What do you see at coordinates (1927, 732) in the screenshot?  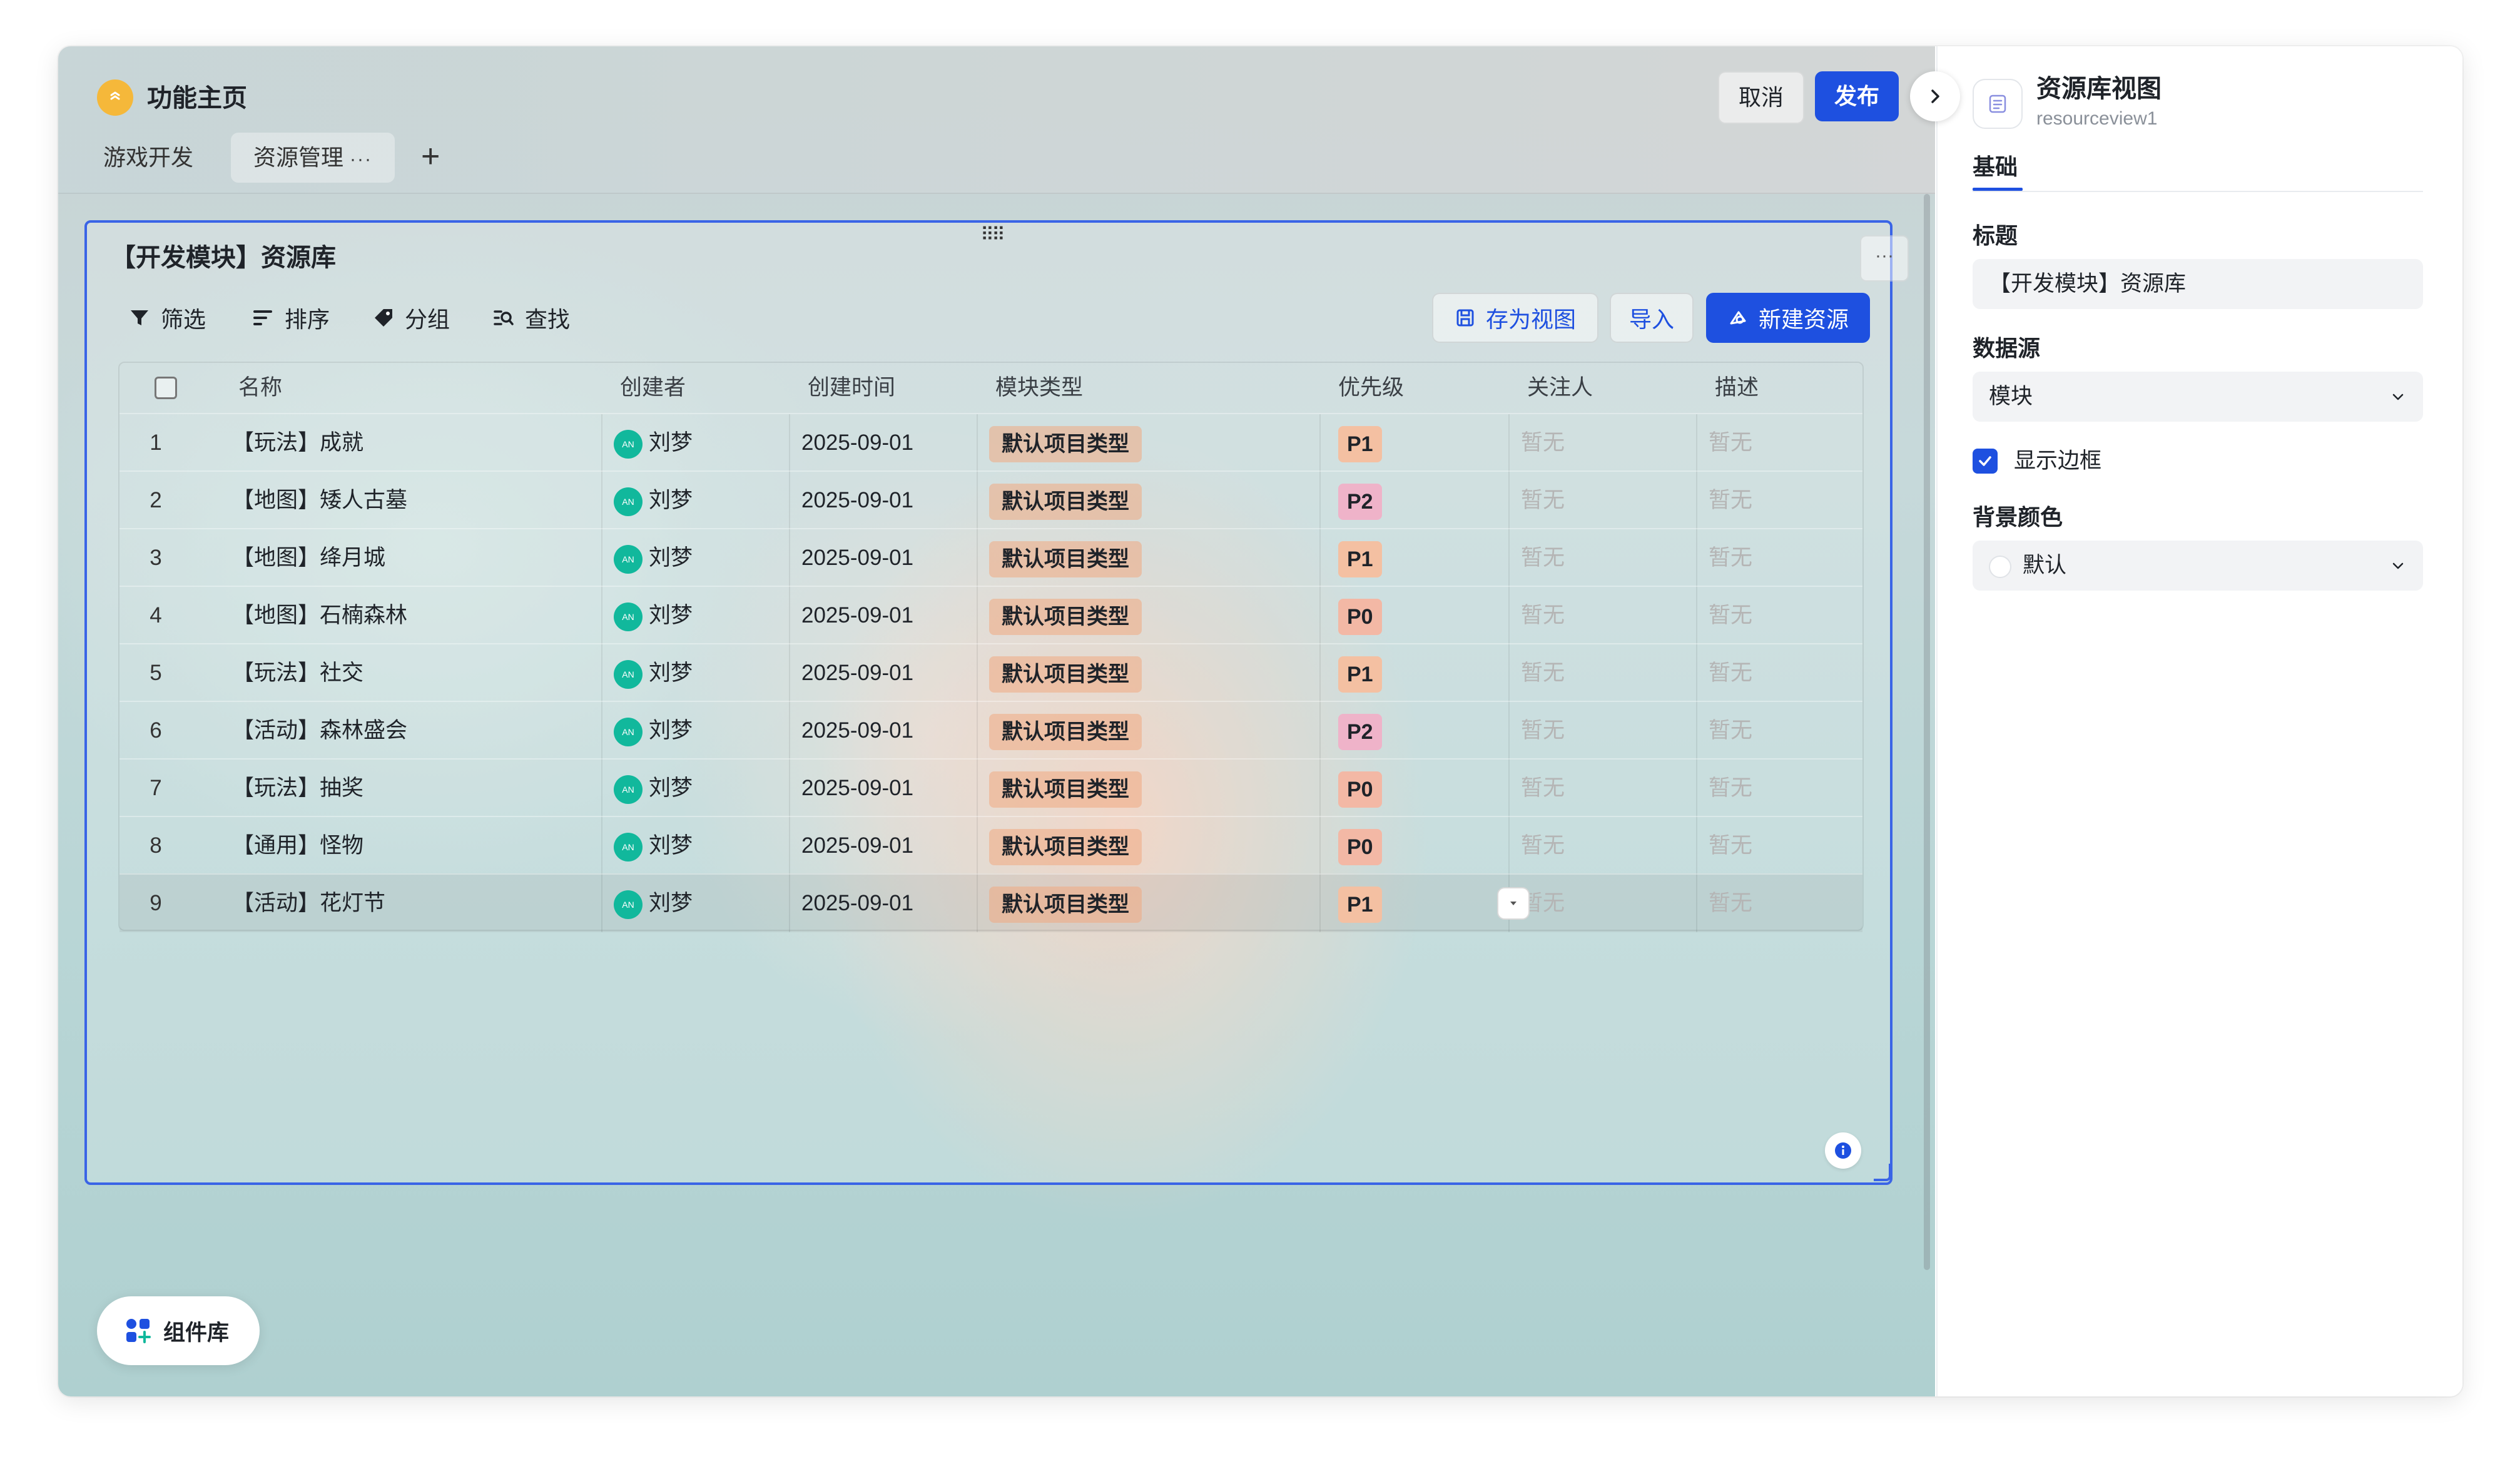 I see `canvas-scrollbar` at bounding box center [1927, 732].